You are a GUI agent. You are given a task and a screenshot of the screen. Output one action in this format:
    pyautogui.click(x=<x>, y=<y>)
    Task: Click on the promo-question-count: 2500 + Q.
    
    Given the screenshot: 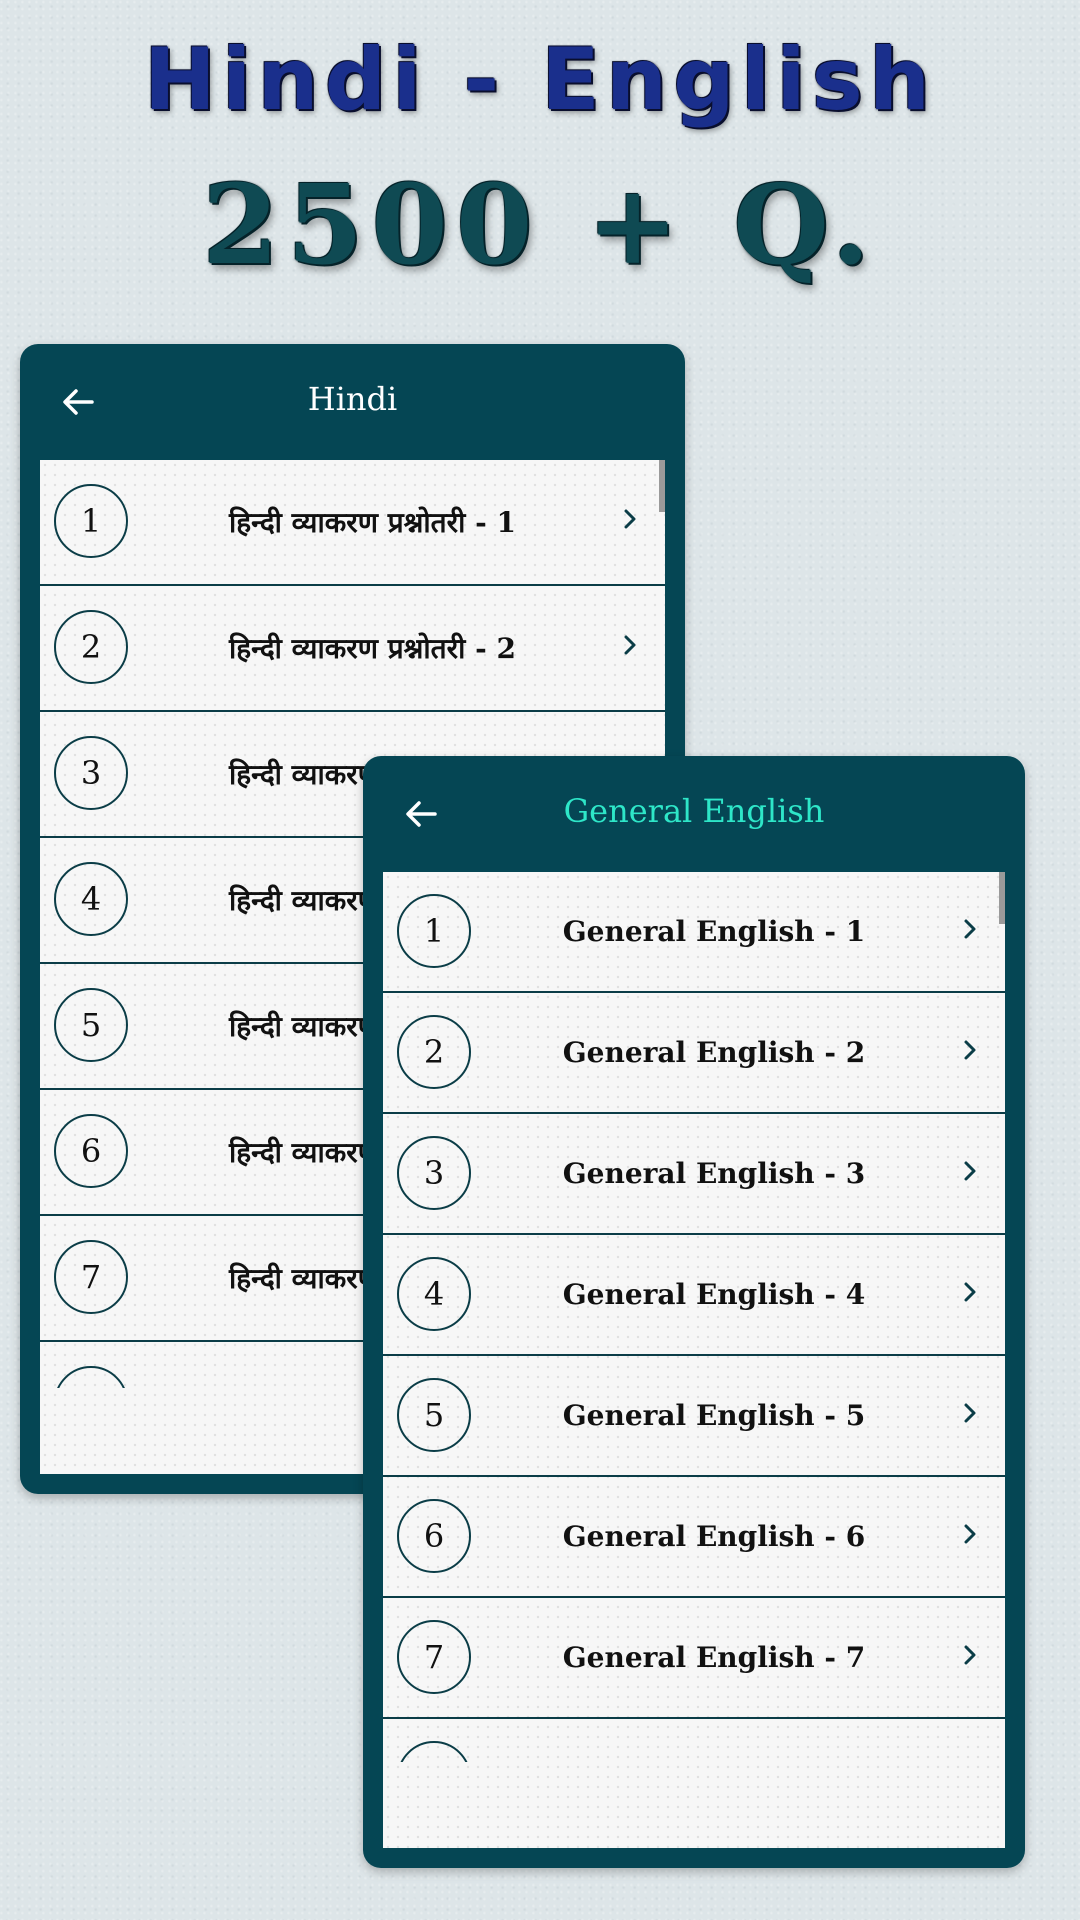 What is the action you would take?
    pyautogui.click(x=540, y=224)
    